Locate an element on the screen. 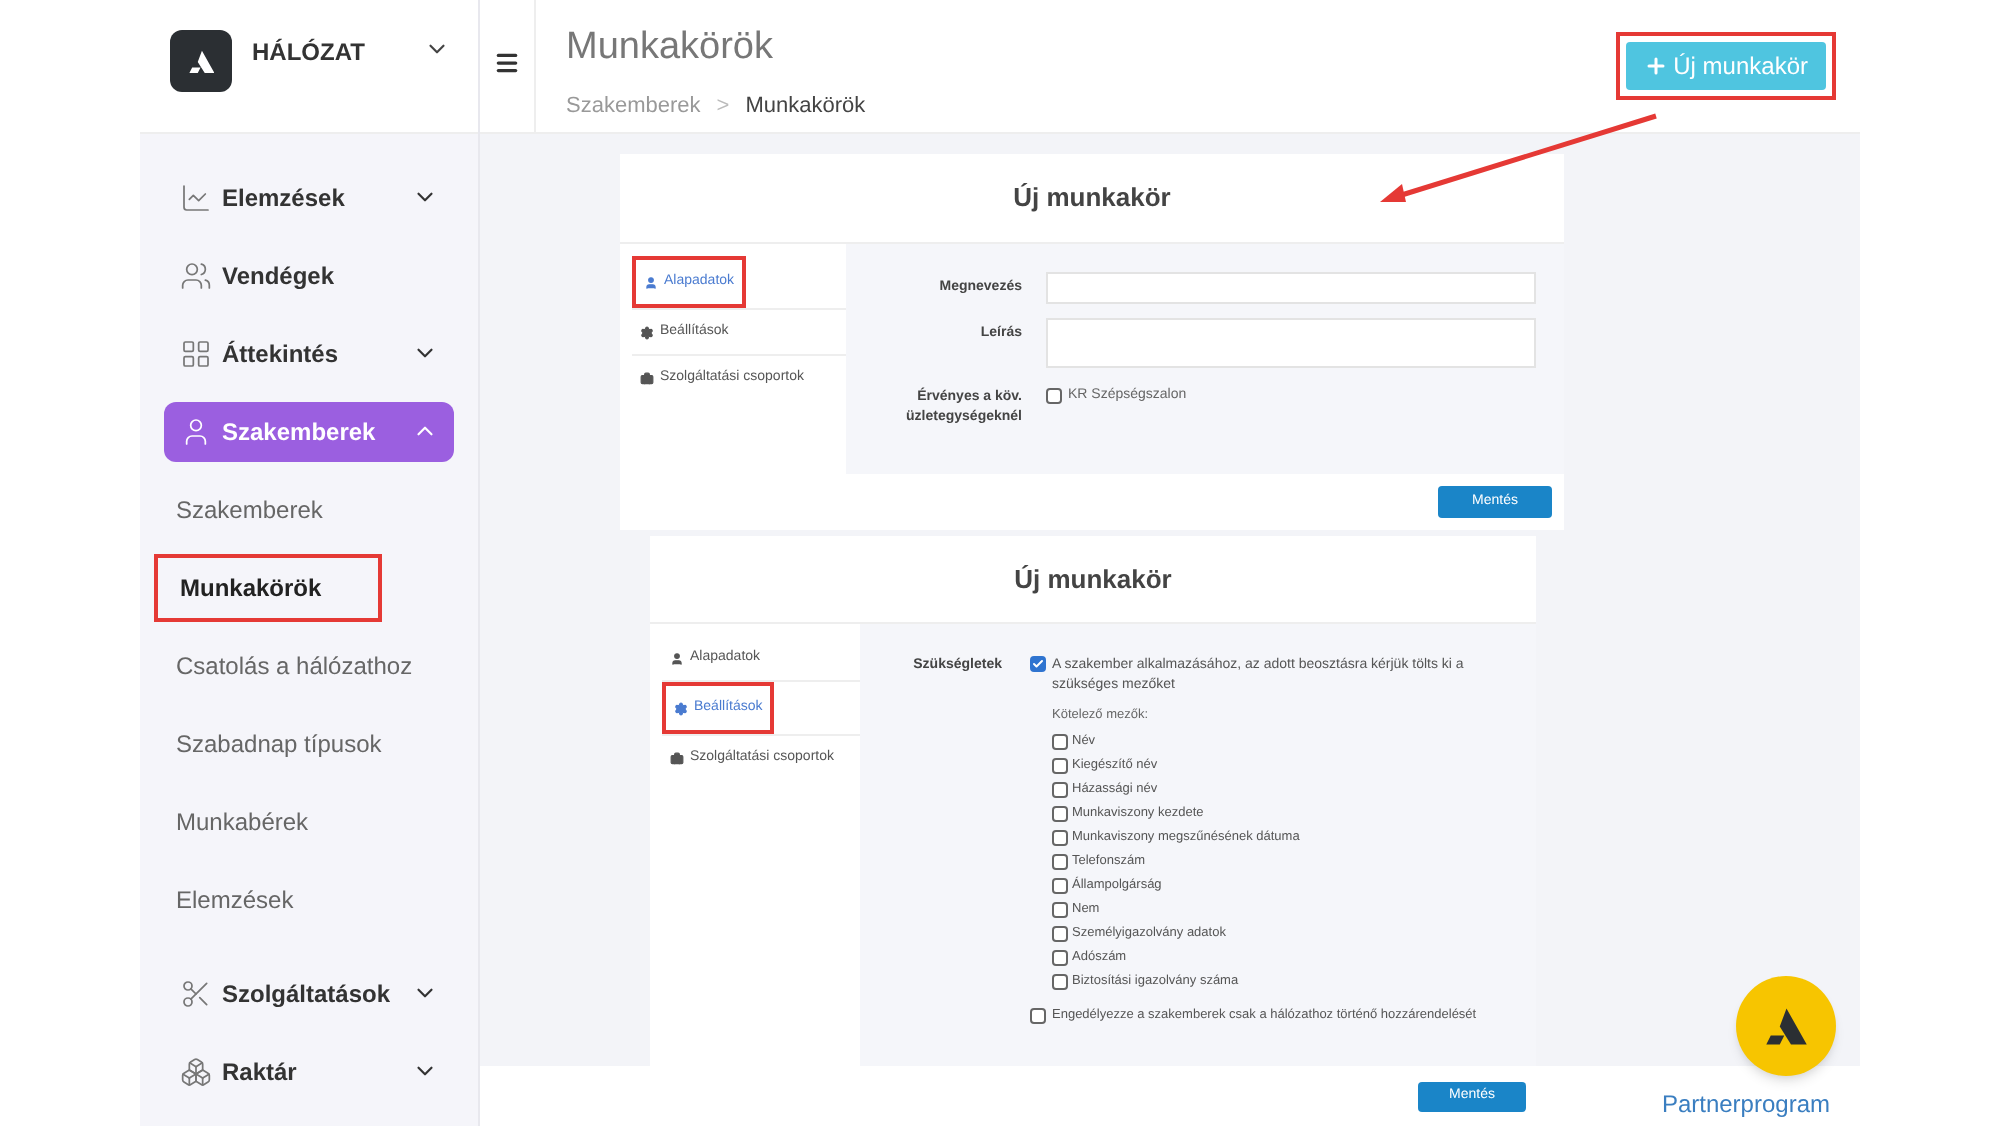 The width and height of the screenshot is (2000, 1126). brand-name: HÁLÓZAT is located at coordinates (309, 53).